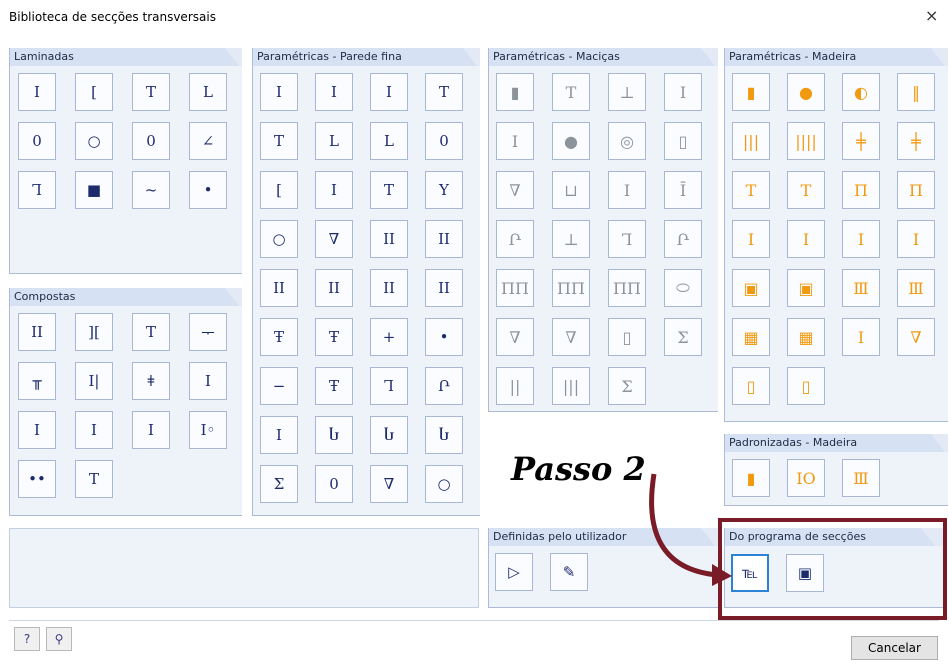 The width and height of the screenshot is (949, 666). Describe the element at coordinates (444, 190) in the screenshot. I see `section-button: Y` at that location.